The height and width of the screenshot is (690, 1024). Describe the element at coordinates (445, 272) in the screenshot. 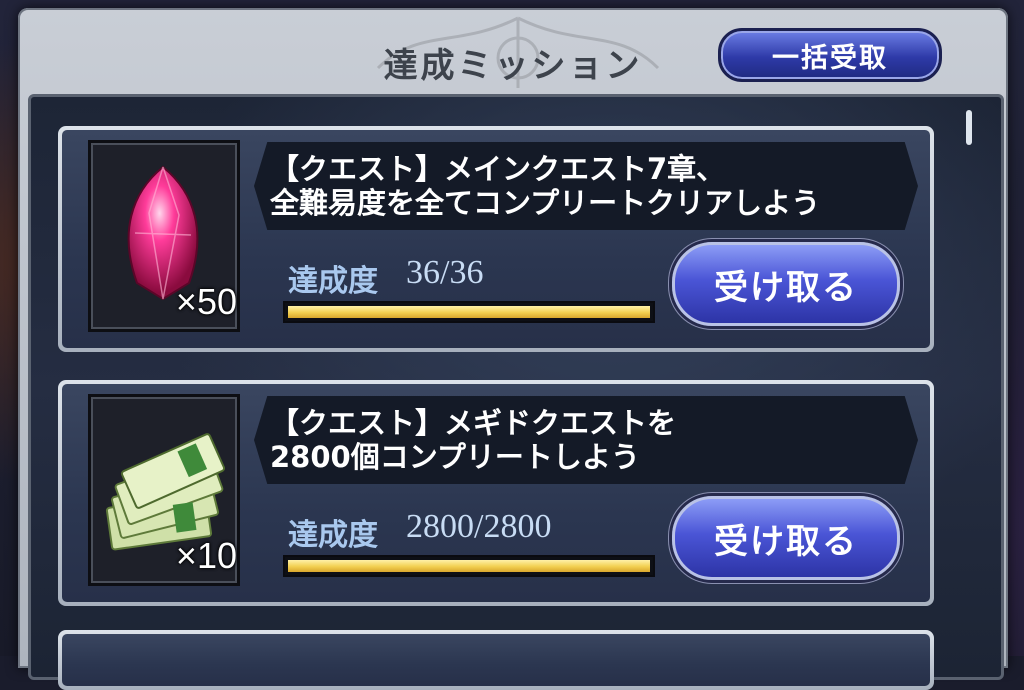

I see `progress-value: 36/36` at that location.